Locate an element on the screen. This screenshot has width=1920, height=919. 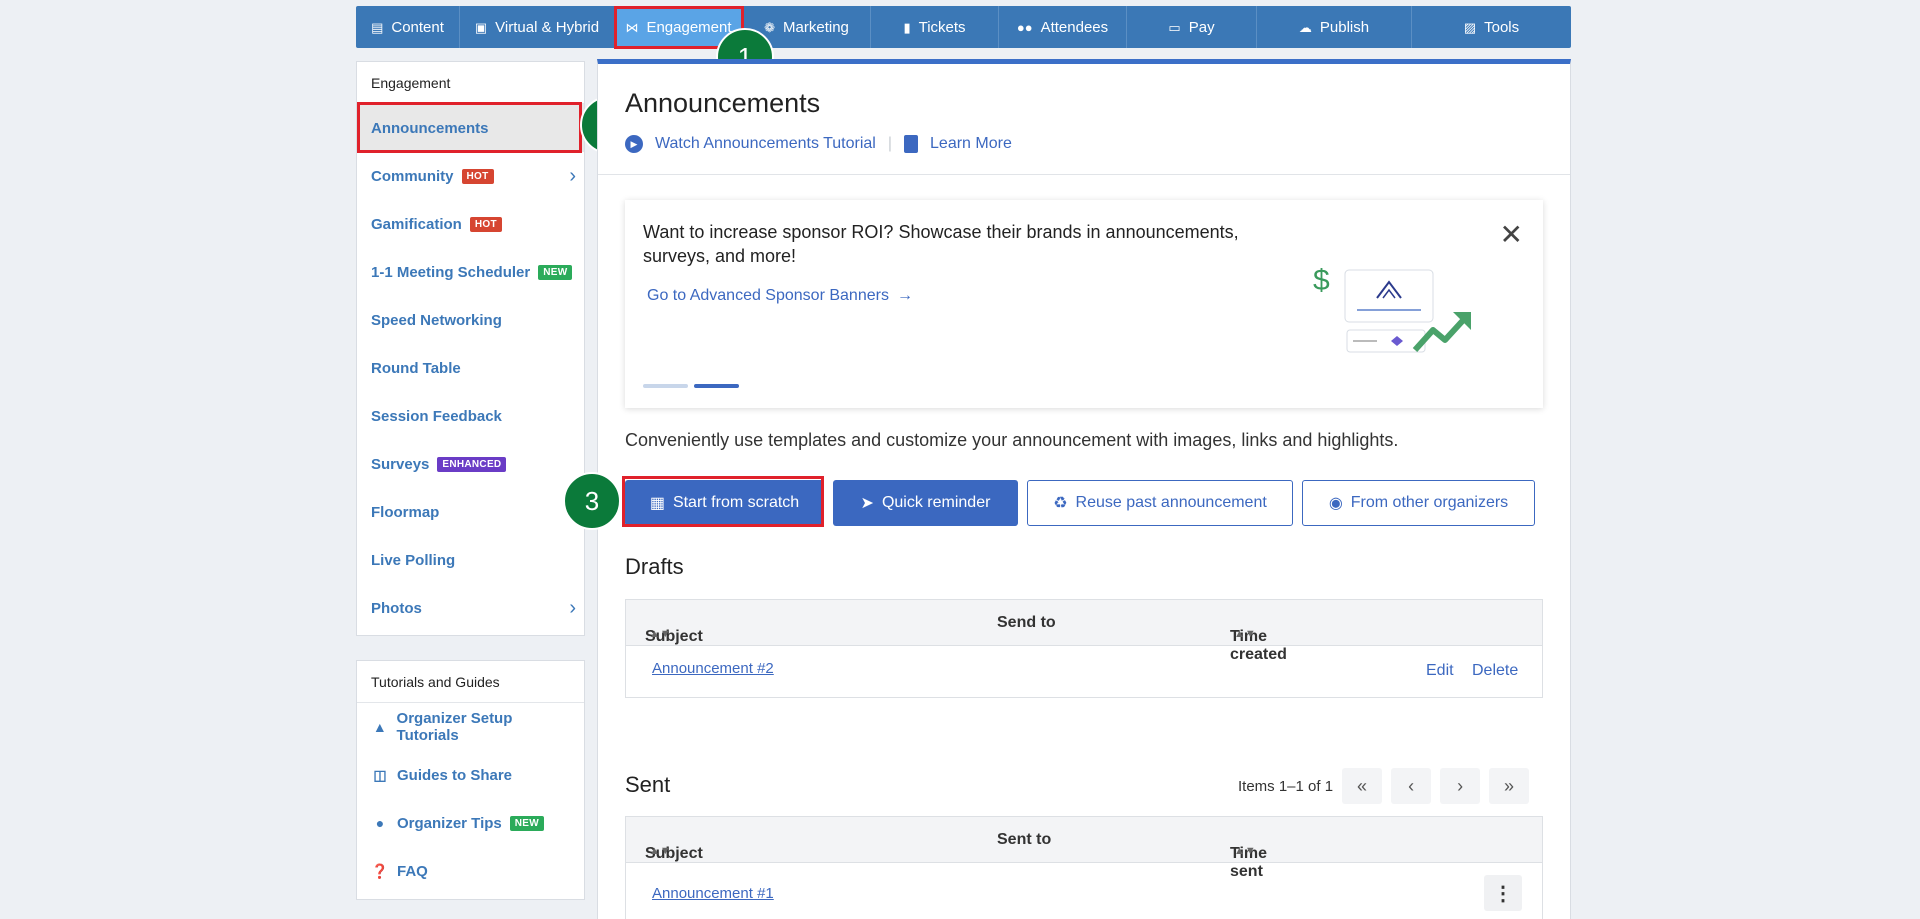
draft-subject-link: Announcement #2 is located at coordinates (713, 668).